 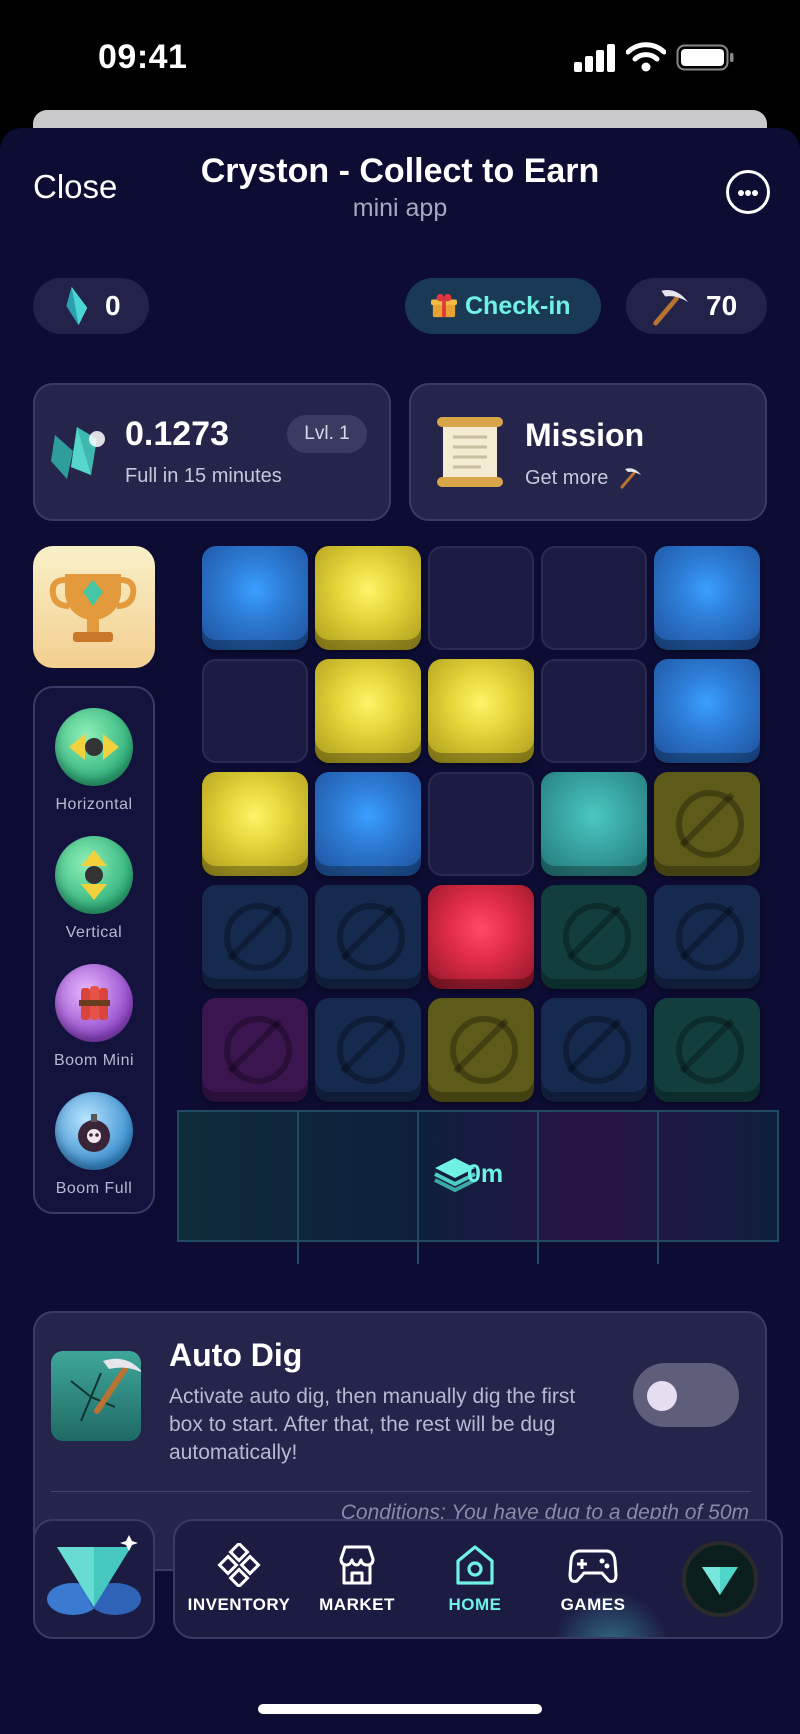 I want to click on auto-dig-icon, so click(x=96, y=1396).